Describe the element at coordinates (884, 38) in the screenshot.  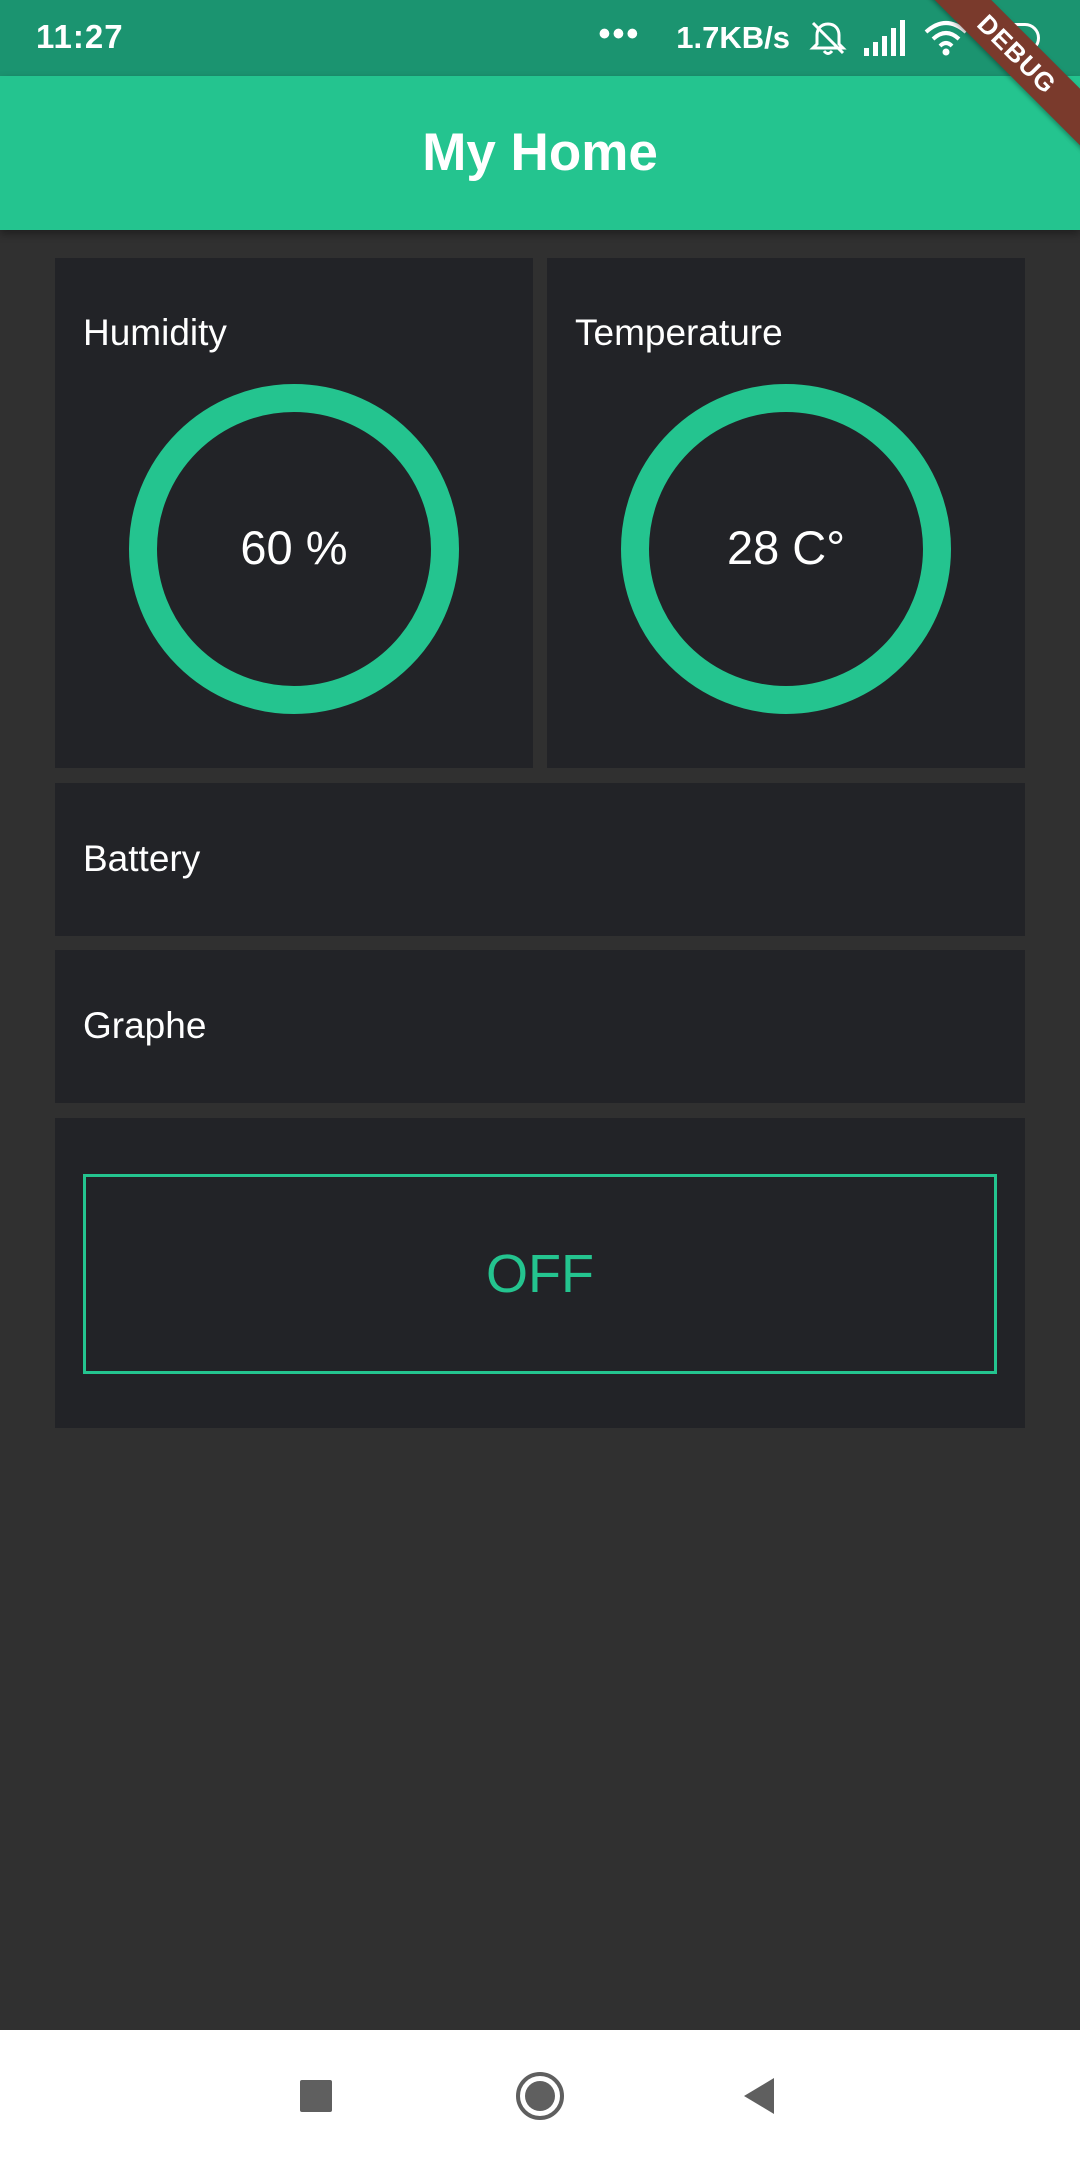
I see `signal-icon` at that location.